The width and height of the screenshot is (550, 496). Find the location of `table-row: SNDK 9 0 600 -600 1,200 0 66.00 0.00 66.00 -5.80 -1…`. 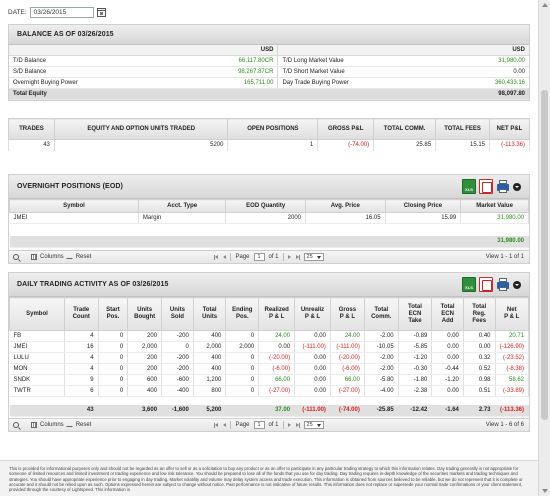

table-row: SNDK 9 0 600 -600 1,200 0 66.00 0.00 66.00 -5.80 -1… is located at coordinates (269, 380).